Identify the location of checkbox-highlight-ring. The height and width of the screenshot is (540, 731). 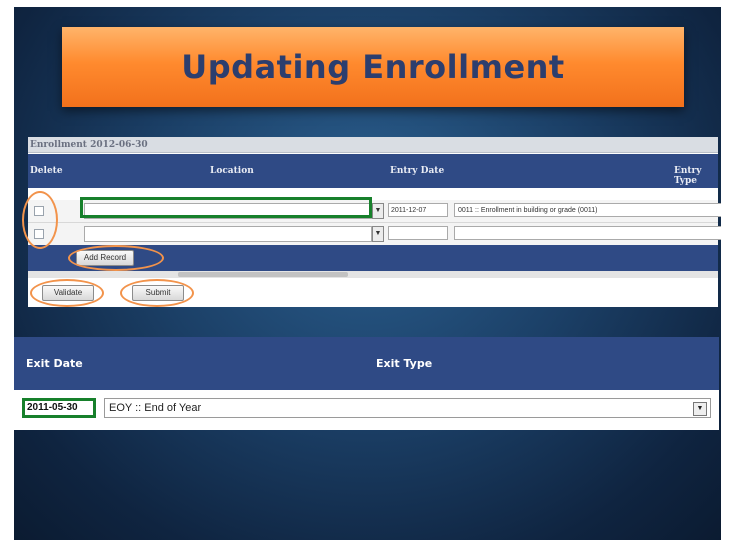
(40, 220).